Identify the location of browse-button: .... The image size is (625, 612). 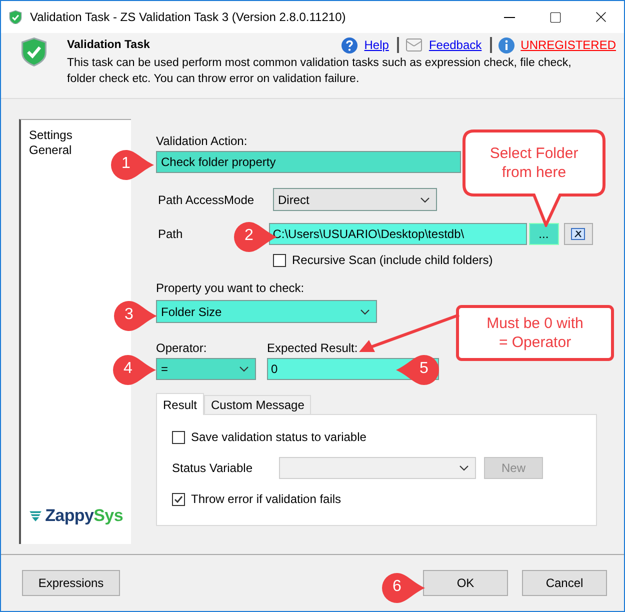
(543, 234).